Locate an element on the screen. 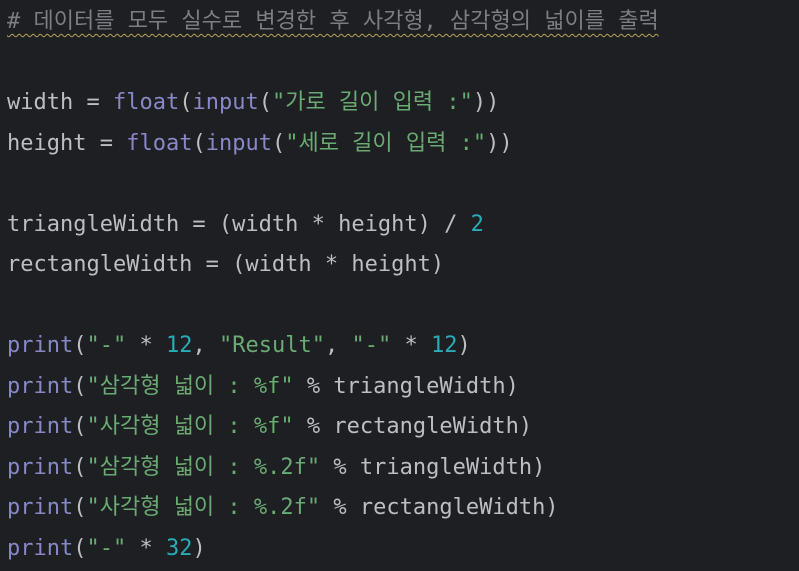 The width and height of the screenshot is (799, 571). code-line-4: height = float(input("세로 길이 입력 :")) is located at coordinates (403, 144).